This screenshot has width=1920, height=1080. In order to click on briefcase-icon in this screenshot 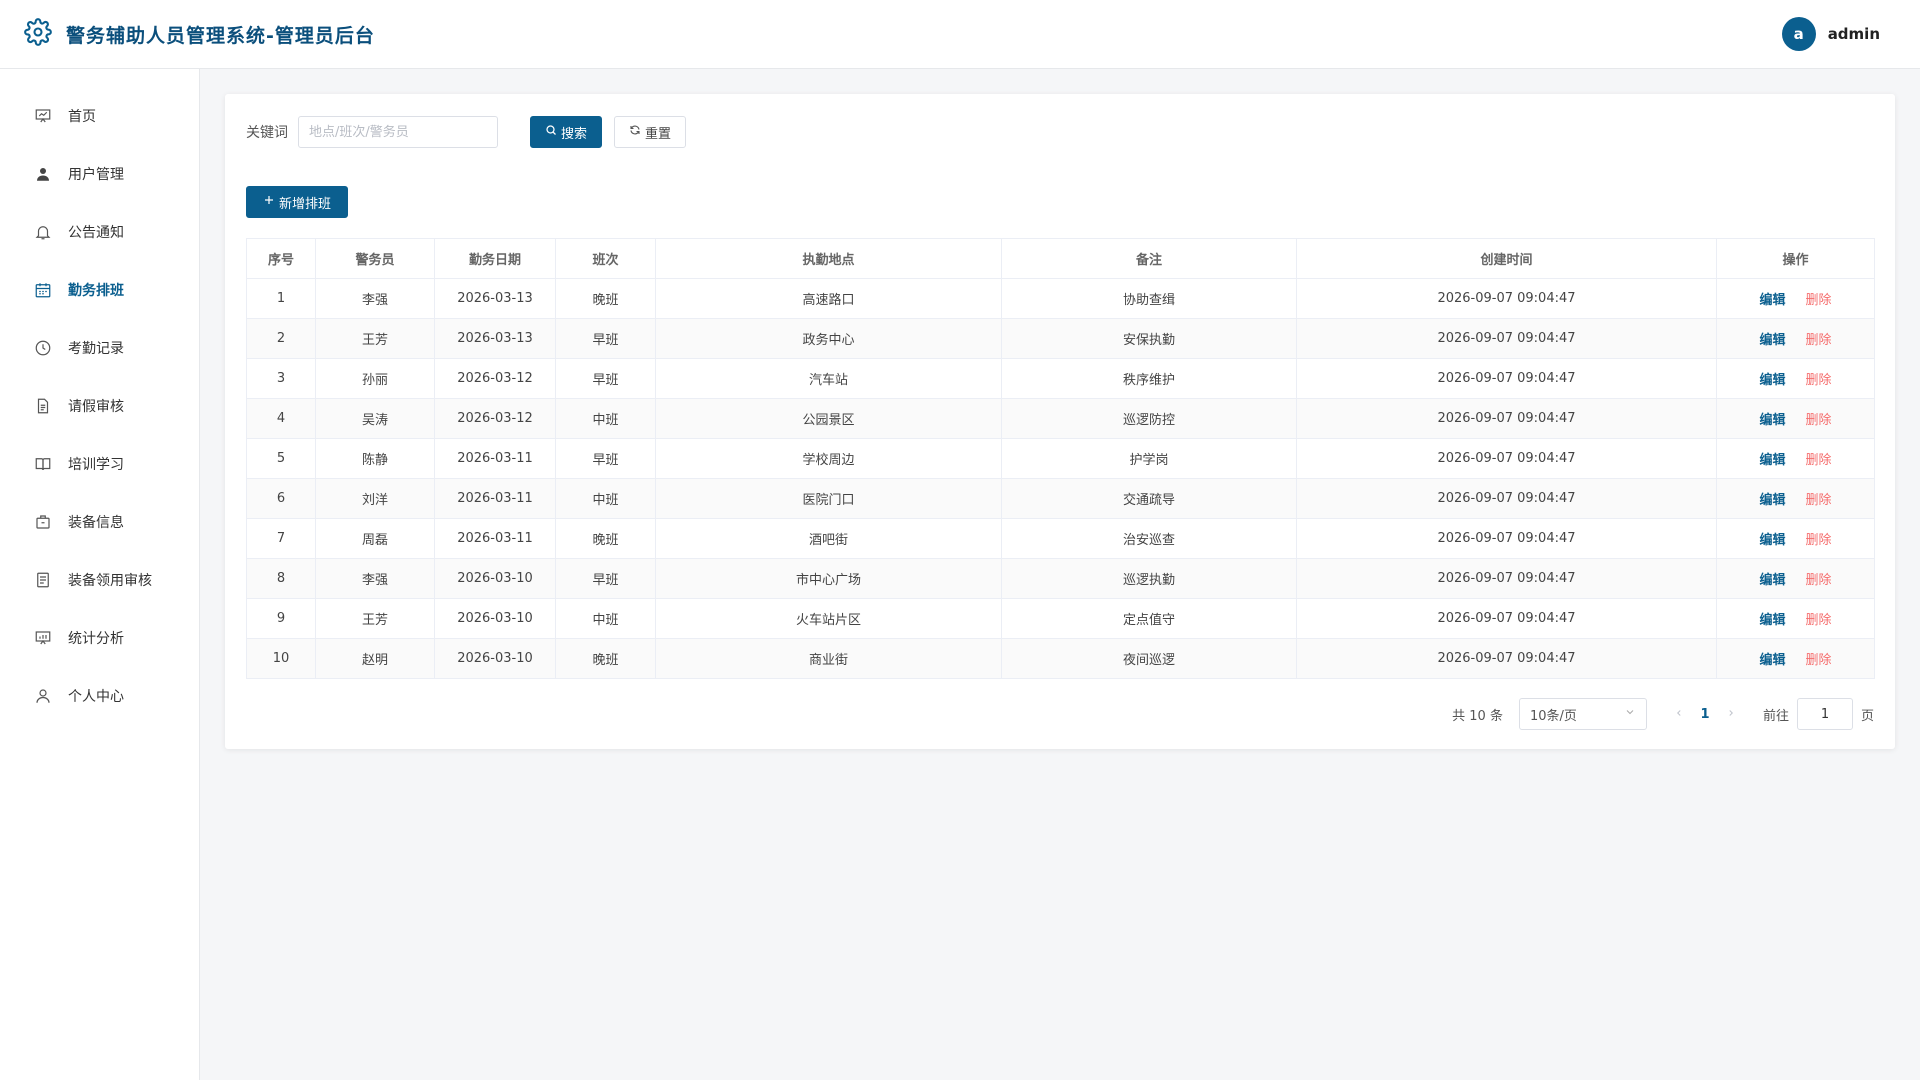, I will do `click(43, 522)`.